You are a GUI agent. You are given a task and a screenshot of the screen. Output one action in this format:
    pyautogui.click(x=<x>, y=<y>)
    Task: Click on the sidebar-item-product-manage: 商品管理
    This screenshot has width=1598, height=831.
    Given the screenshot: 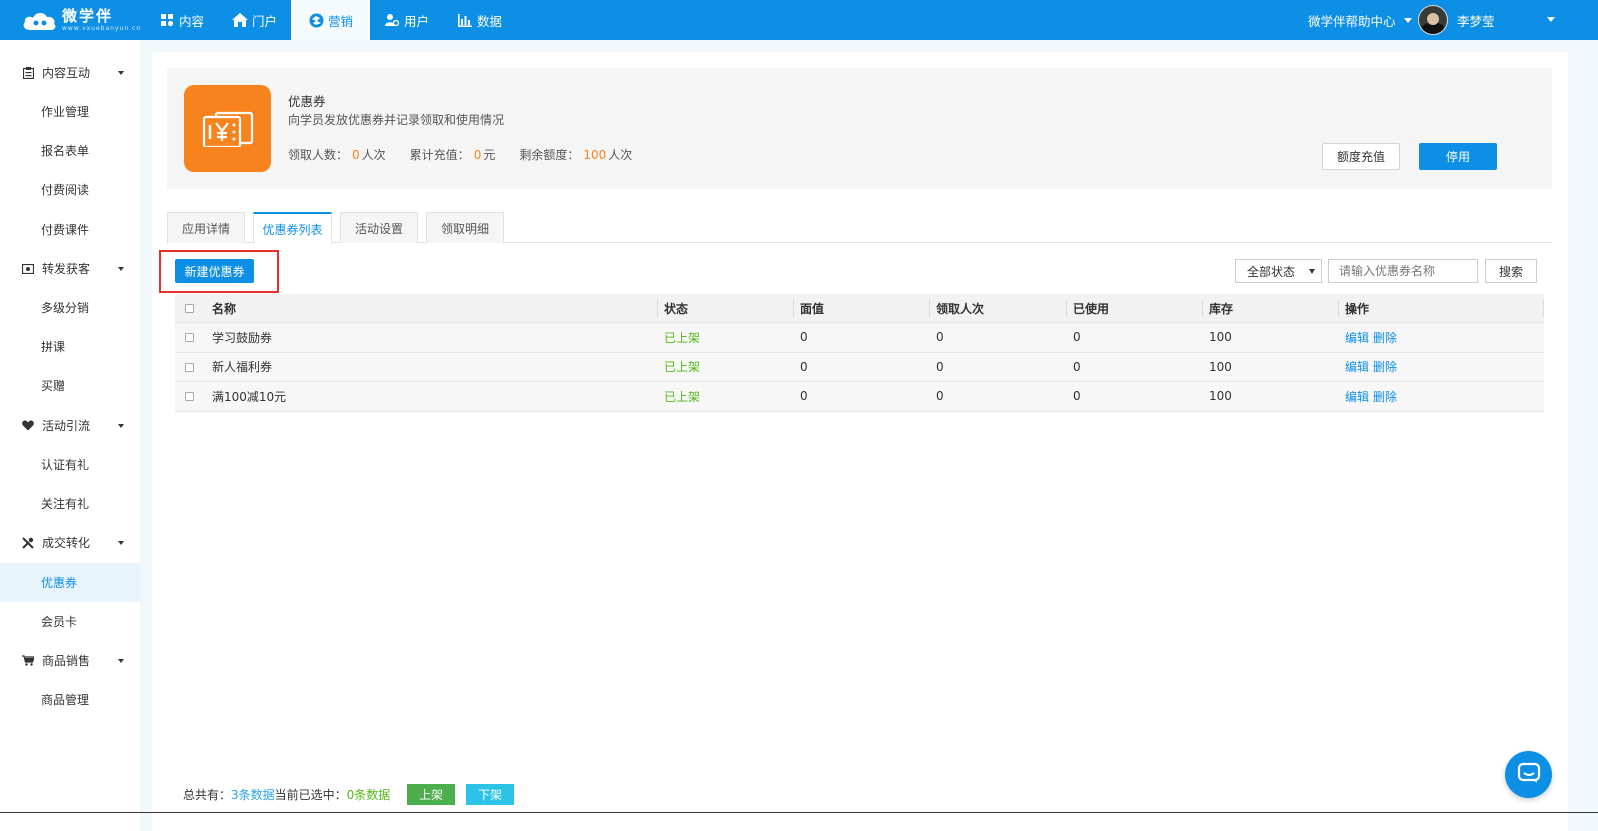 What is the action you would take?
    pyautogui.click(x=70, y=699)
    